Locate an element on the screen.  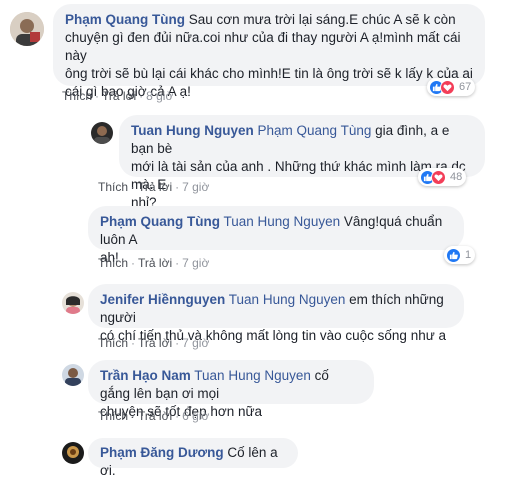
reaction-summary: 1 is located at coordinates (460, 255).